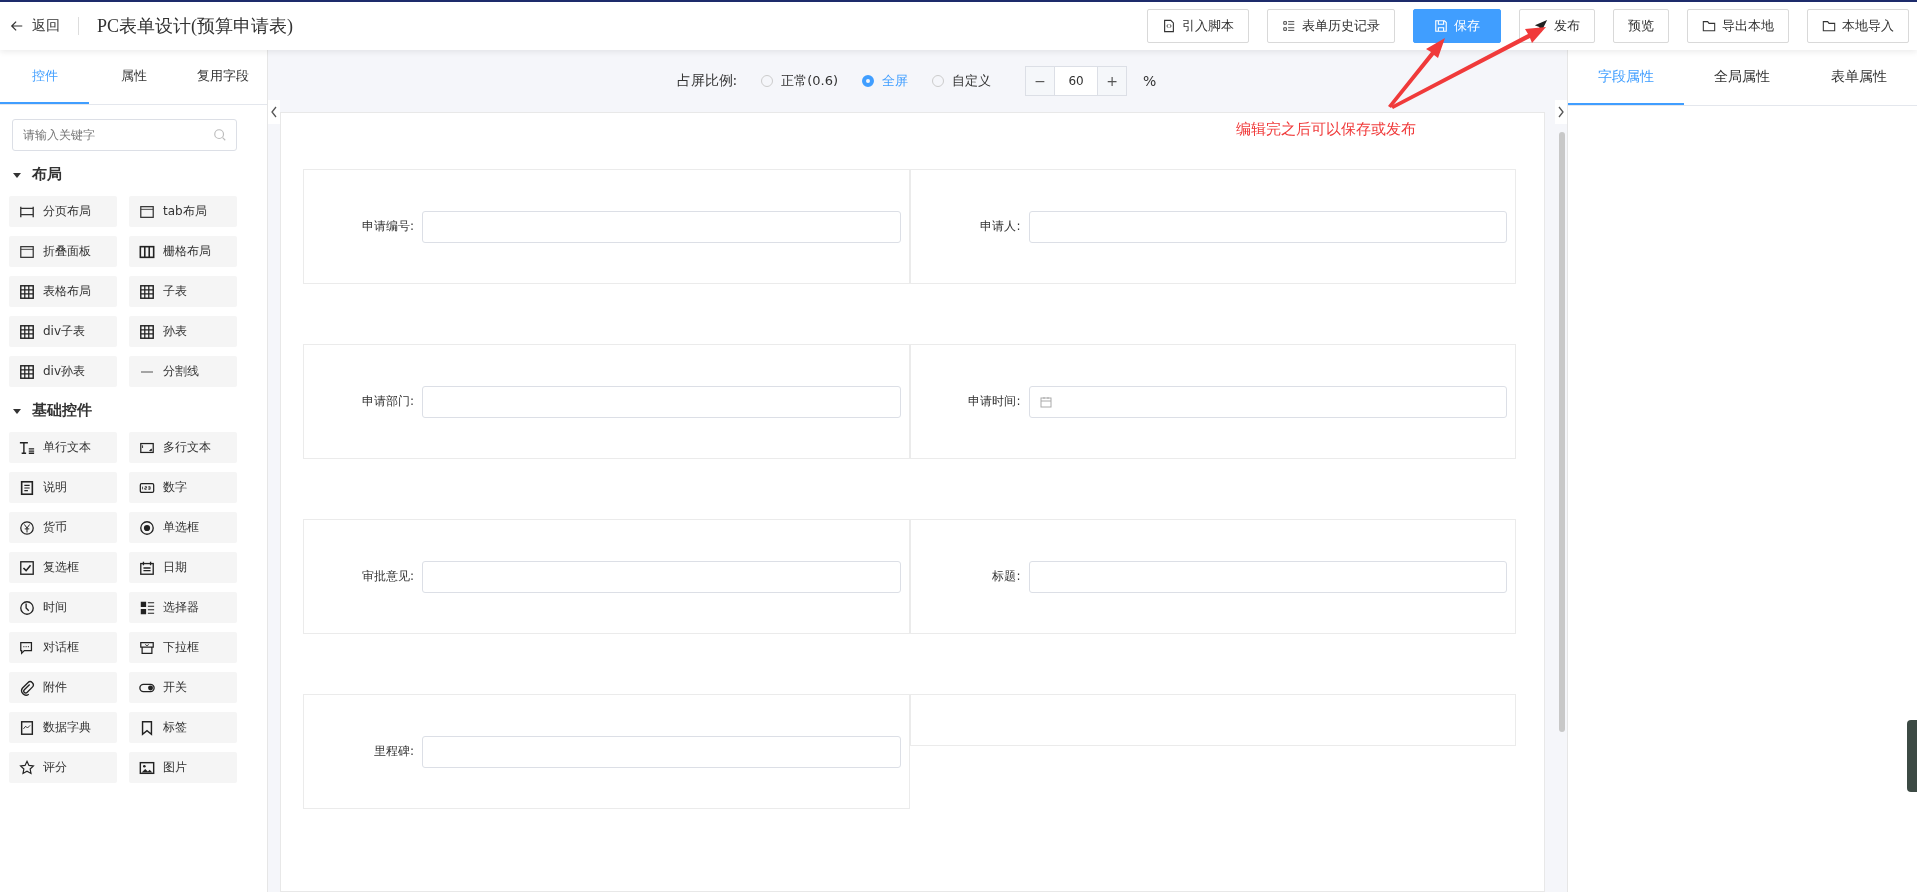 Image resolution: width=1917 pixels, height=892 pixels. Describe the element at coordinates (183, 727) in the screenshot. I see `palette-item: 标签` at that location.